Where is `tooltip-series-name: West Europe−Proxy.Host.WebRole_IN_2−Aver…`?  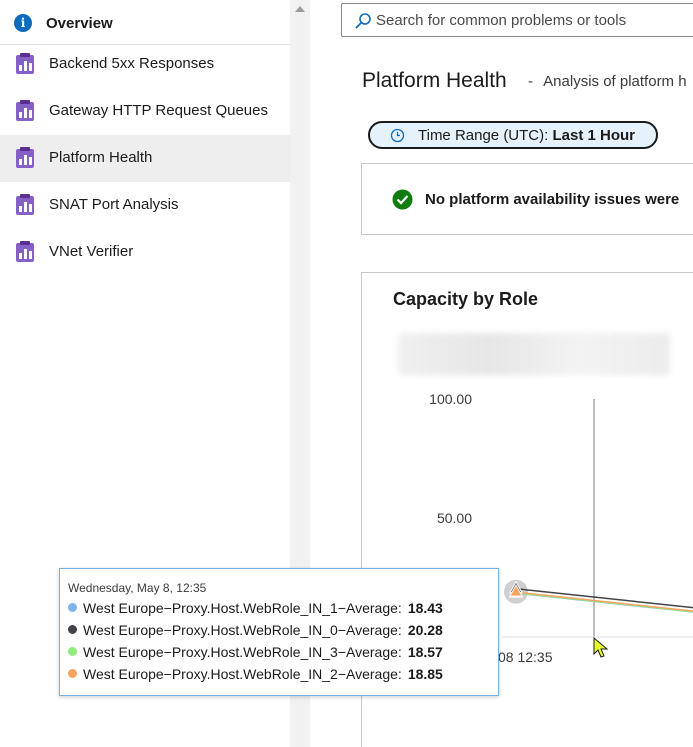
tooltip-series-name: West Europe−Proxy.Host.WebRole_IN_2−Aver… is located at coordinates (242, 674).